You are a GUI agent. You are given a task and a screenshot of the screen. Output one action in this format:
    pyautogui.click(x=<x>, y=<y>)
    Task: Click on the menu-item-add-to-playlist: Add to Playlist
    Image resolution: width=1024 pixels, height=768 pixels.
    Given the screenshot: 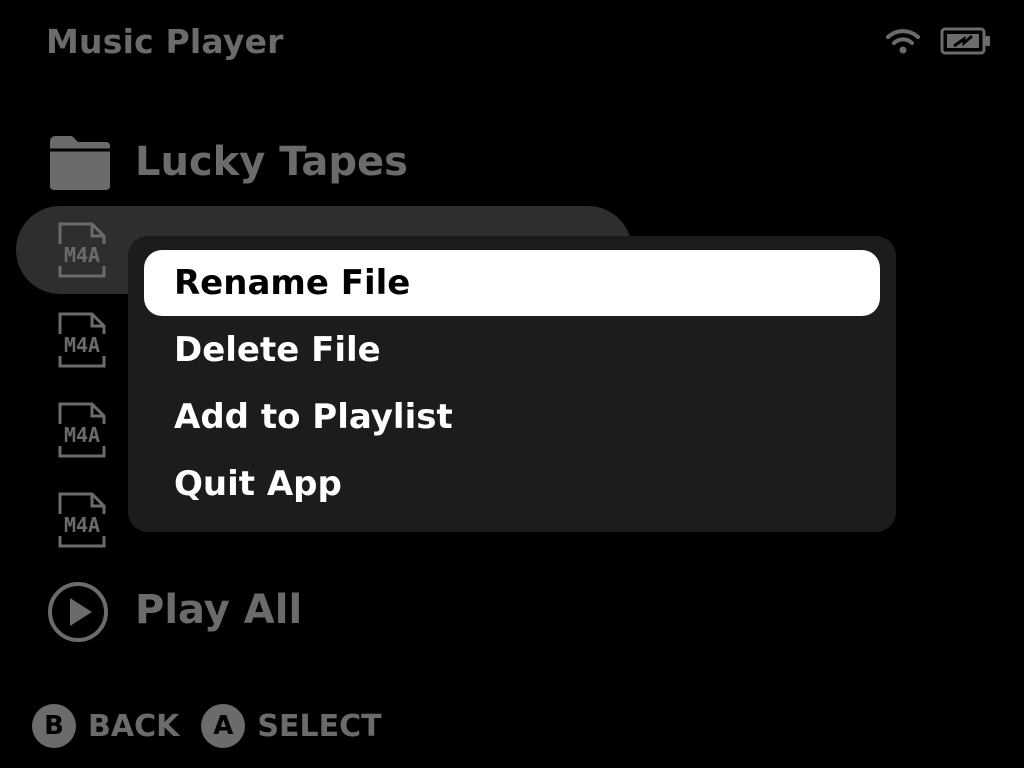 What is the action you would take?
    pyautogui.click(x=512, y=417)
    